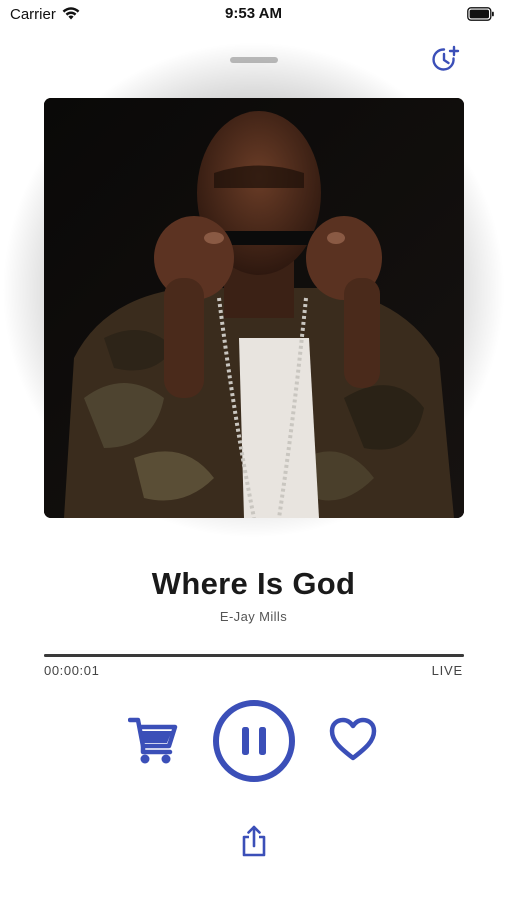 This screenshot has height=900, width=507. I want to click on status-time: 9:53 AM, so click(253, 13).